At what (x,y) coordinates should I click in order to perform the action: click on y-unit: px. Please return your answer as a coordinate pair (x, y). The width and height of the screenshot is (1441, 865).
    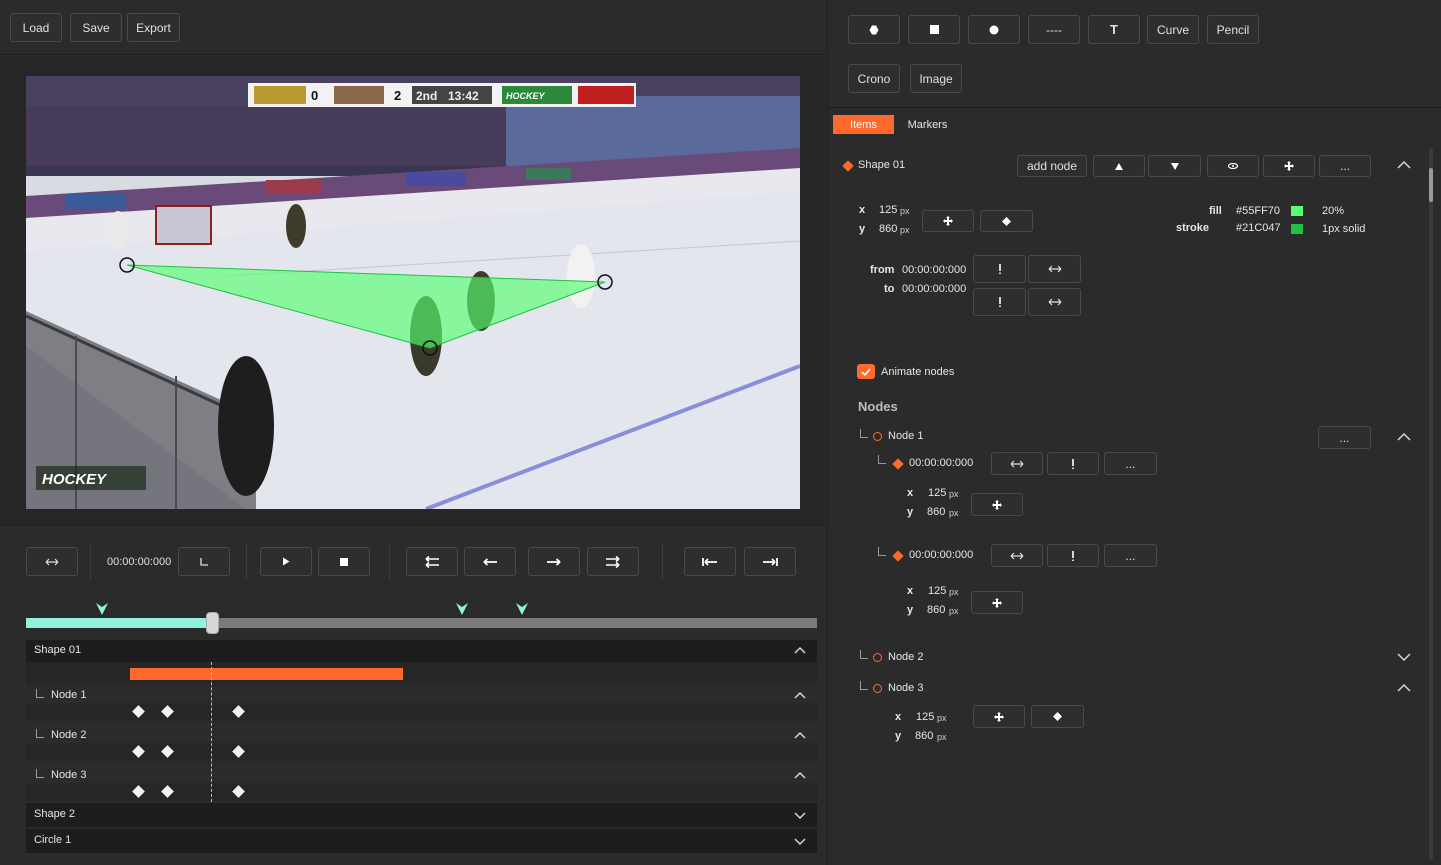
    Looking at the image, I should click on (954, 611).